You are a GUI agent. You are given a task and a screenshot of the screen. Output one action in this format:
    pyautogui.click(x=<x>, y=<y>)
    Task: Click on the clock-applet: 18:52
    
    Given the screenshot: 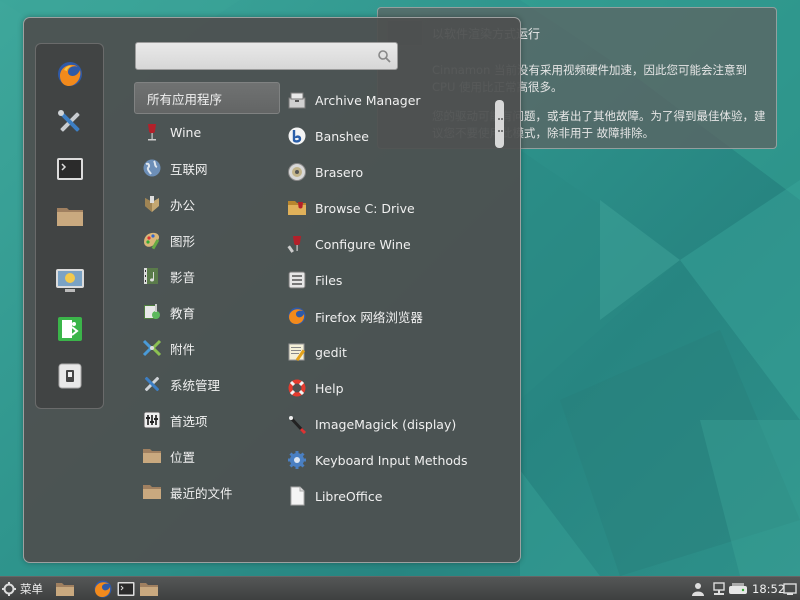 What is the action you would take?
    pyautogui.click(x=768, y=589)
    